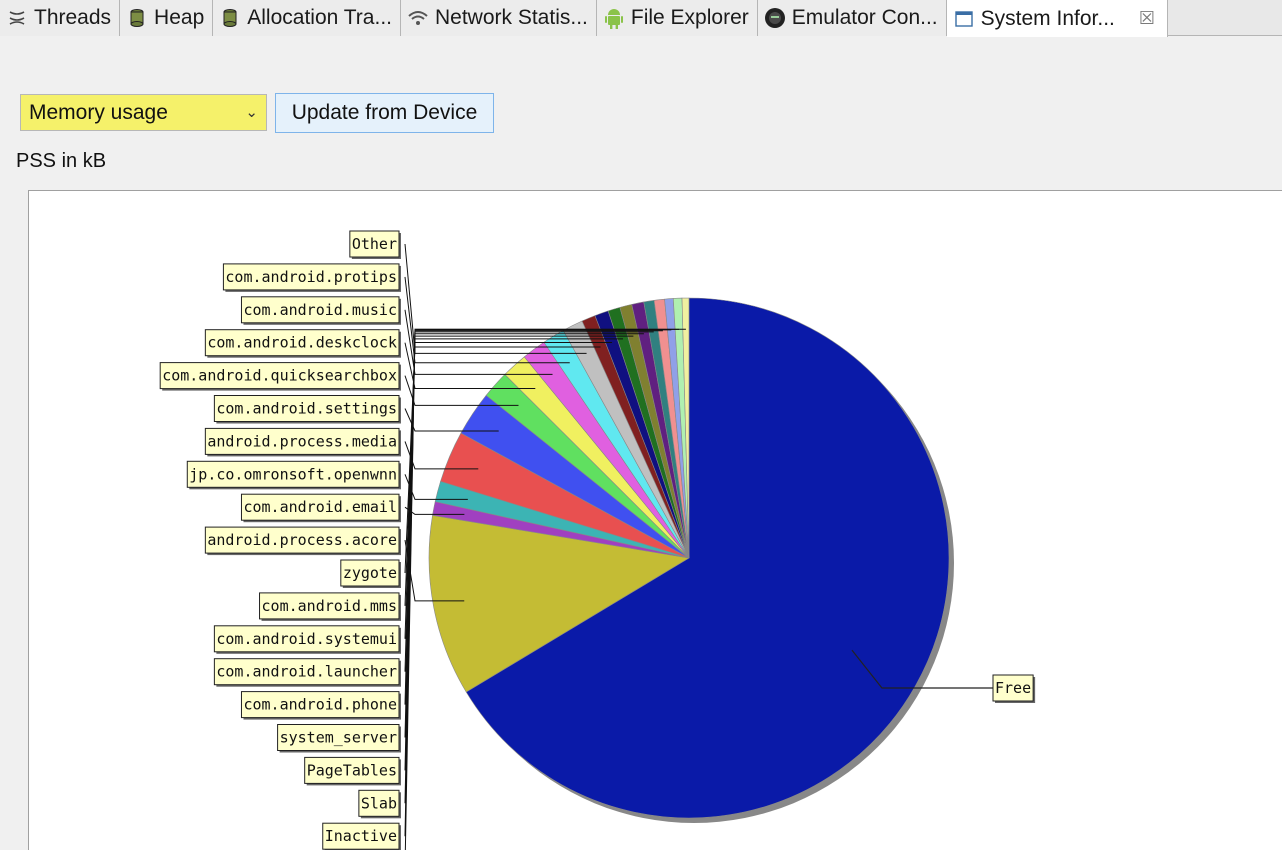 This screenshot has height=850, width=1282. I want to click on tab-android: File Explorer, so click(677, 18).